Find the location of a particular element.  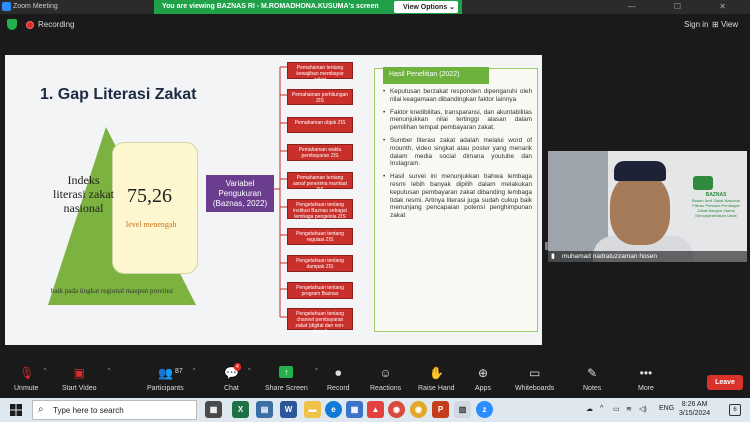

tray-cloud-icon: ☁ is located at coordinates (589, 409).